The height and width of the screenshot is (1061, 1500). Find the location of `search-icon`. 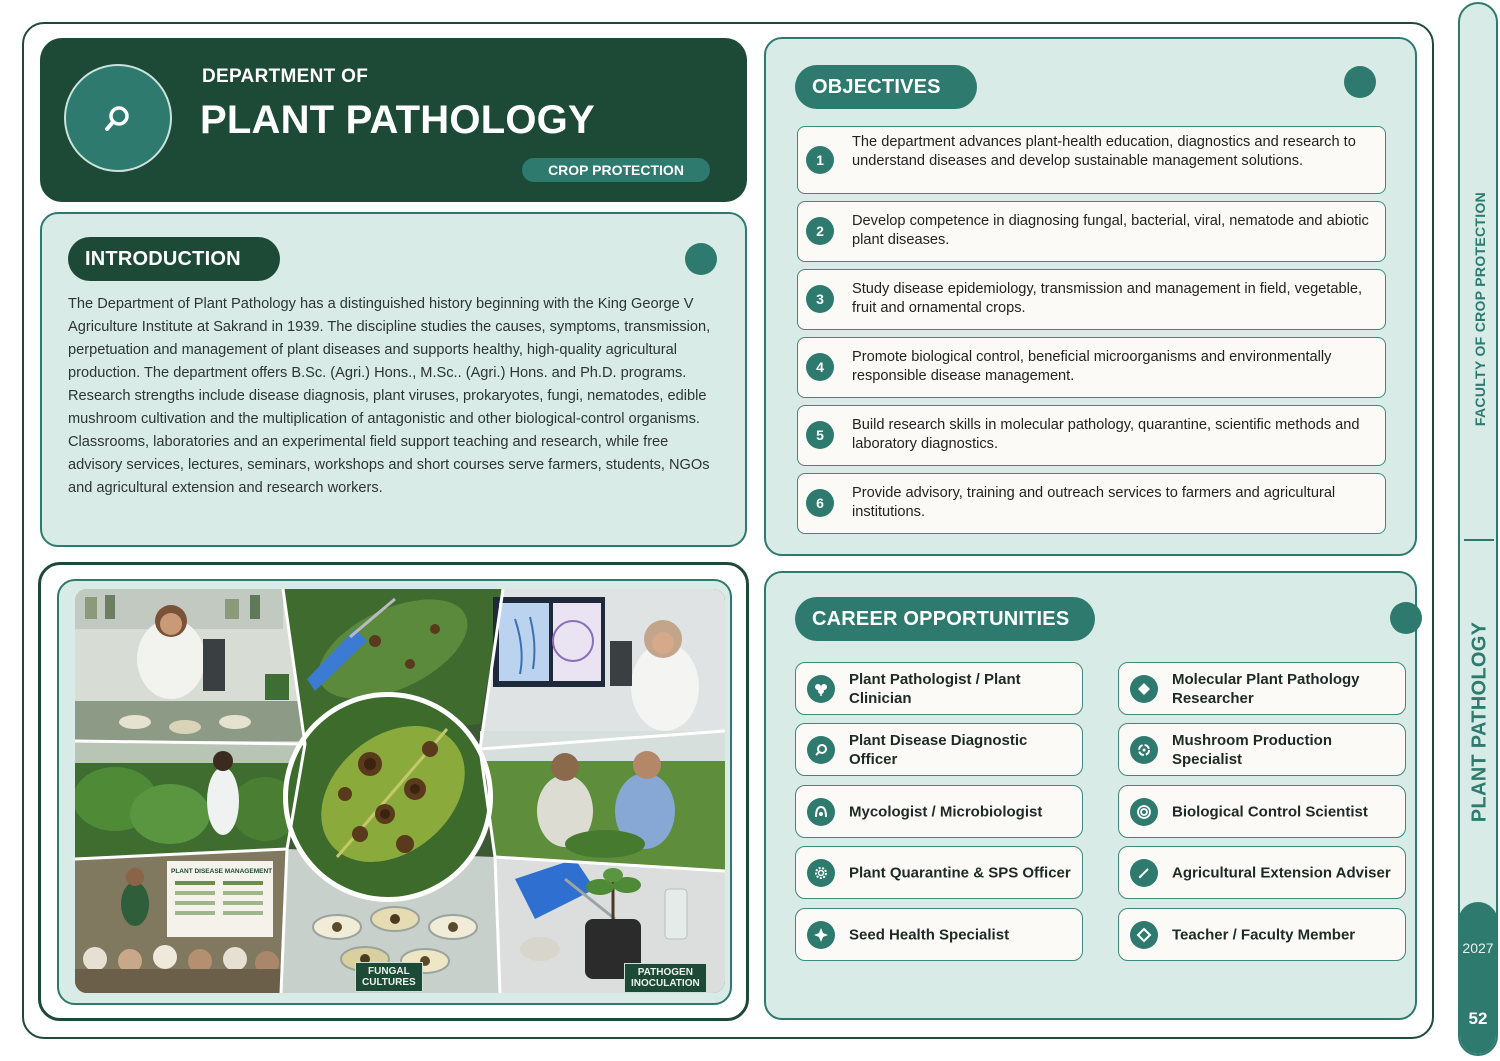

search-icon is located at coordinates (821, 750).